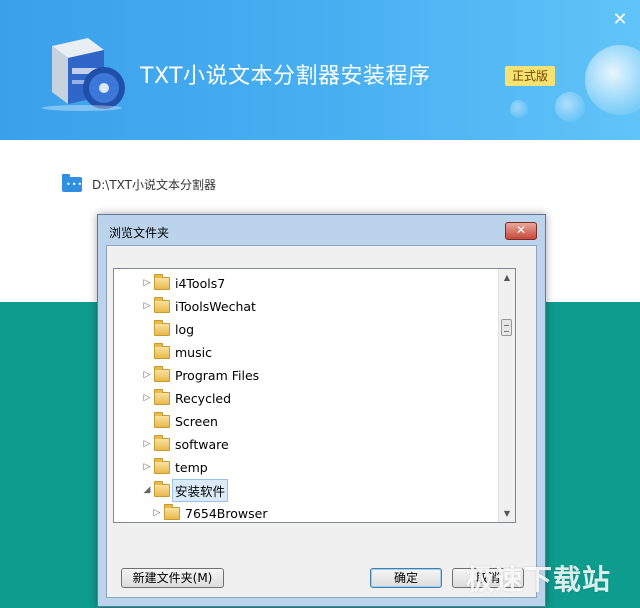 Image resolution: width=640 pixels, height=608 pixels. I want to click on tree-item-label: Program Files, so click(217, 375).